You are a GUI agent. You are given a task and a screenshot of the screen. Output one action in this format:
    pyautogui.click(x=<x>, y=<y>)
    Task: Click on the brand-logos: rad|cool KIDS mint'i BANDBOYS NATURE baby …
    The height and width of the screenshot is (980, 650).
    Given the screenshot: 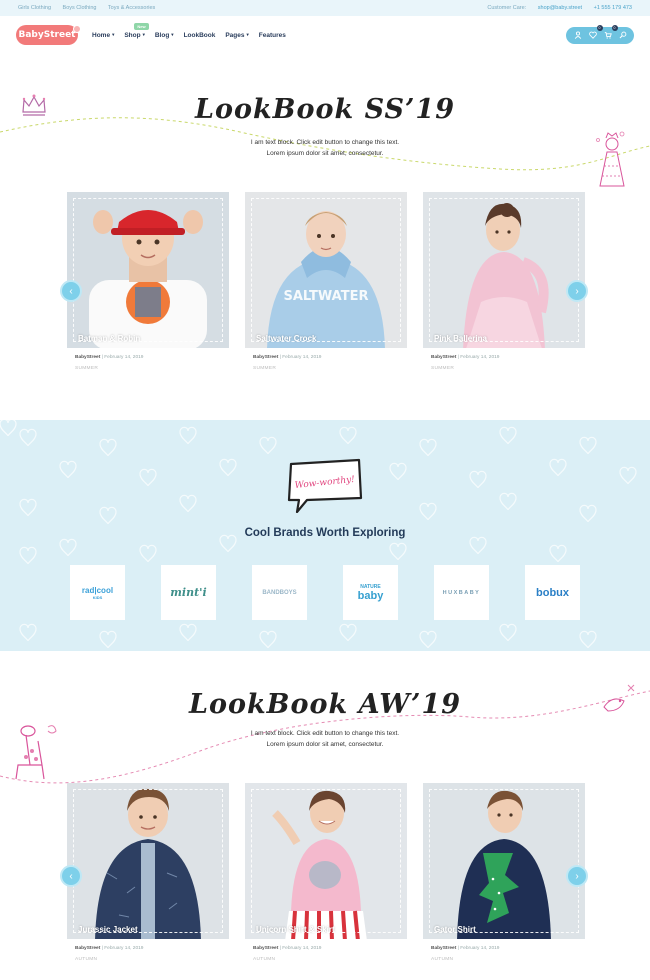 What is the action you would take?
    pyautogui.click(x=325, y=592)
    